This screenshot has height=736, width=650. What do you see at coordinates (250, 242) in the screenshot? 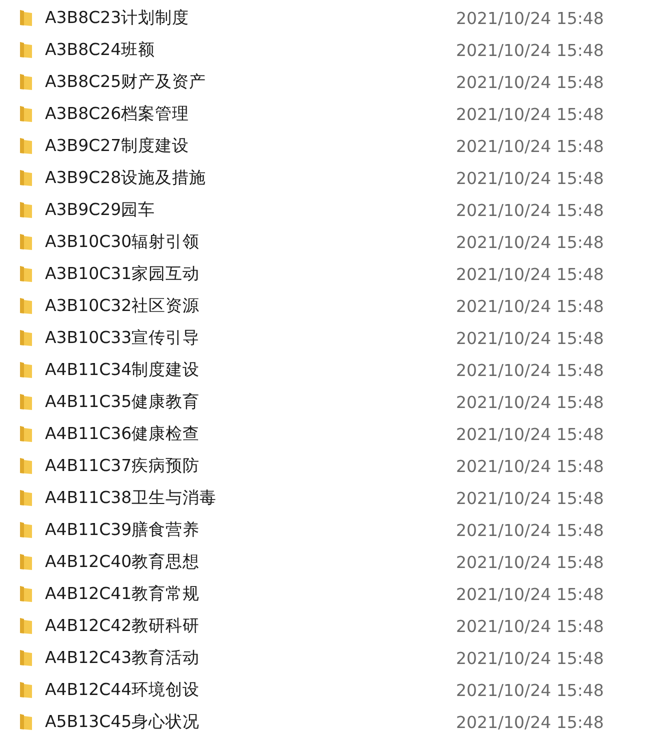
I see `folder-name: A3B10C30辐射引领` at bounding box center [250, 242].